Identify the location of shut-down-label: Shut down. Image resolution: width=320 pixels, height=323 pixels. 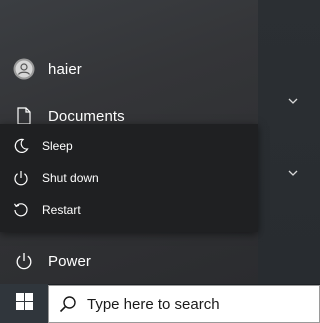
(70, 178).